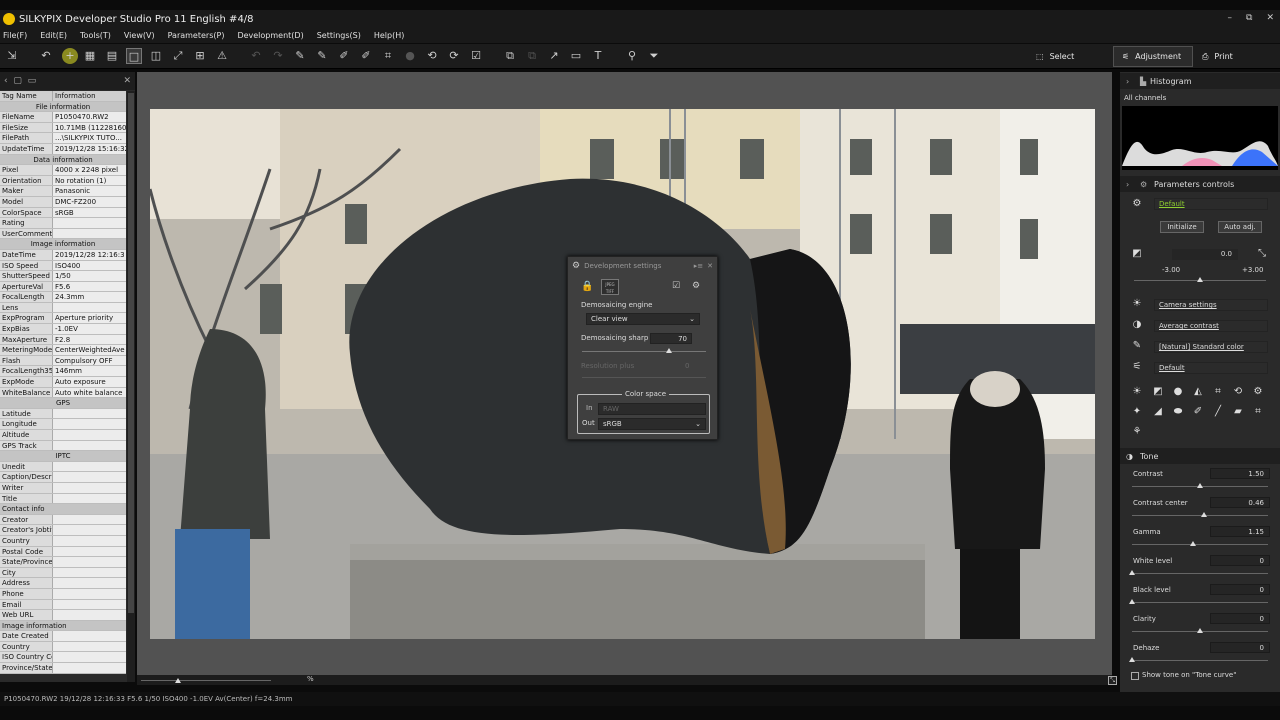  Describe the element at coordinates (671, 338) in the screenshot. I see `demosaic-sharp-field: 70` at that location.